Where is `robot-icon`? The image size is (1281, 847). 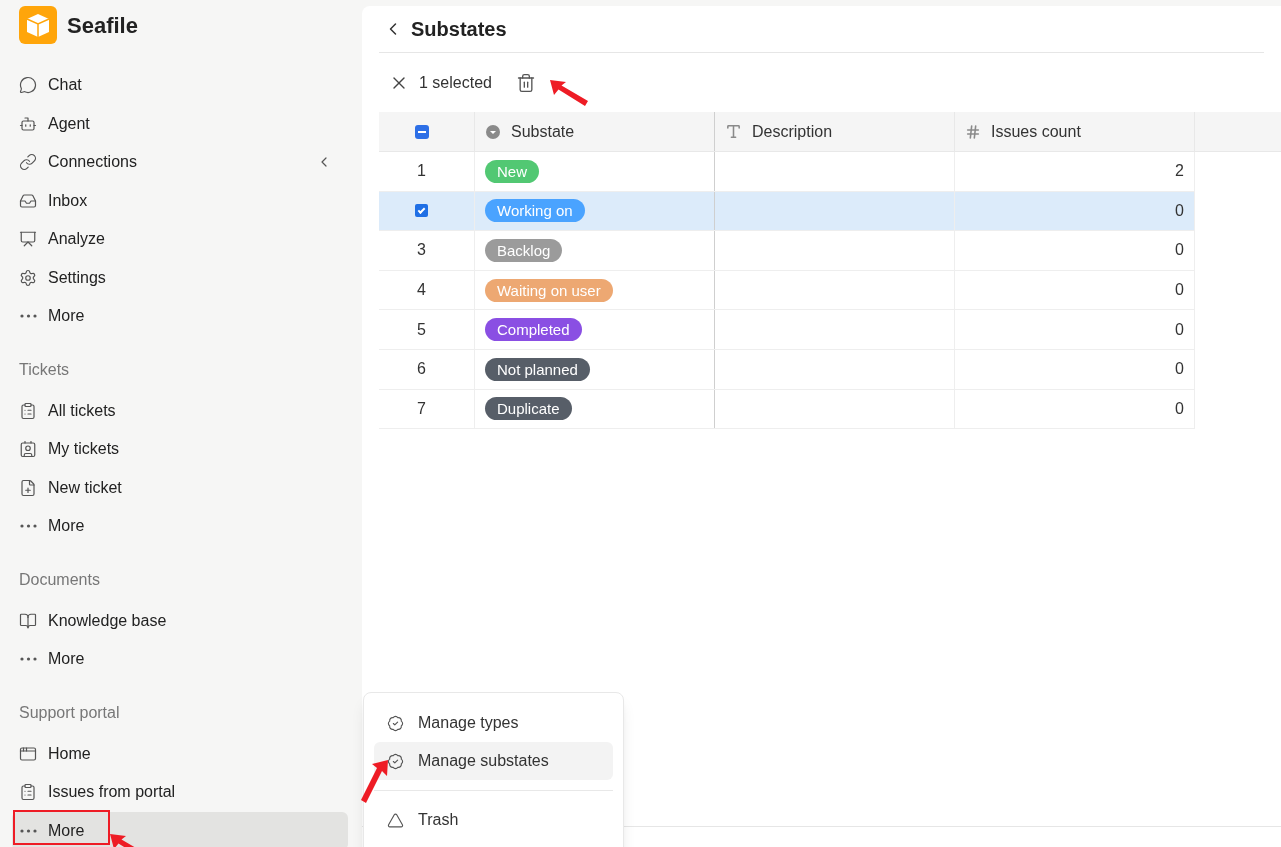 robot-icon is located at coordinates (28, 123).